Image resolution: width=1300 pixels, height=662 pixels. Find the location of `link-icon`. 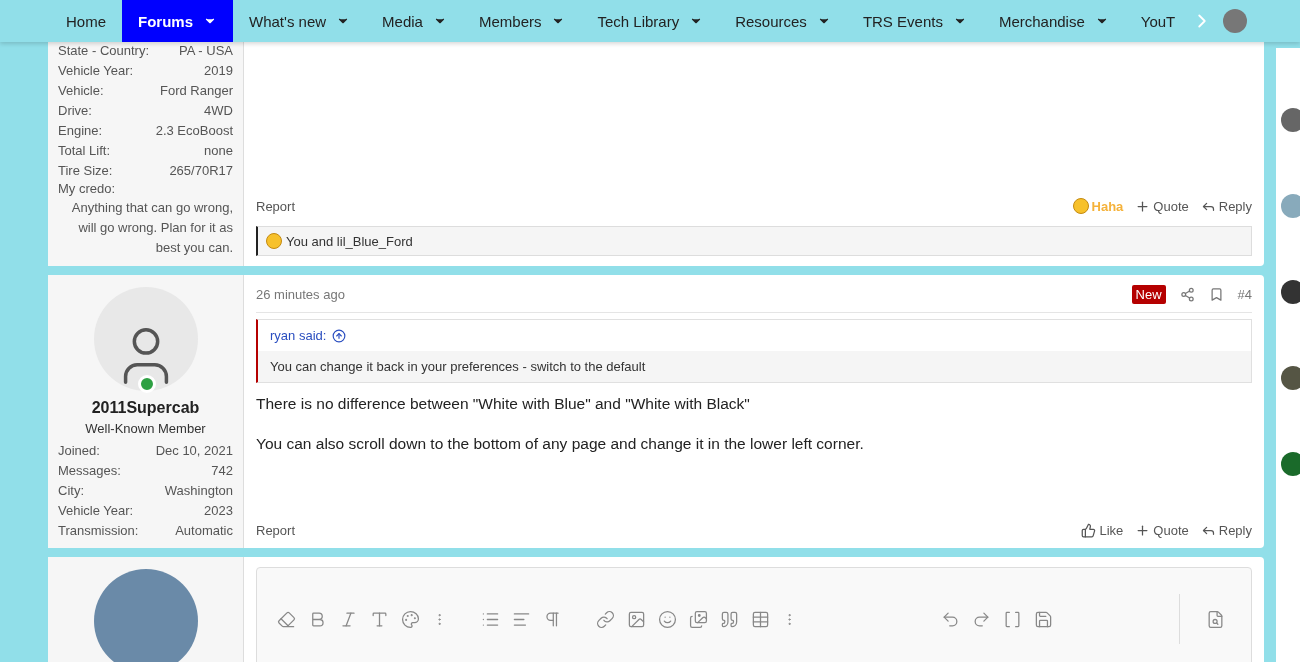

link-icon is located at coordinates (605, 619).